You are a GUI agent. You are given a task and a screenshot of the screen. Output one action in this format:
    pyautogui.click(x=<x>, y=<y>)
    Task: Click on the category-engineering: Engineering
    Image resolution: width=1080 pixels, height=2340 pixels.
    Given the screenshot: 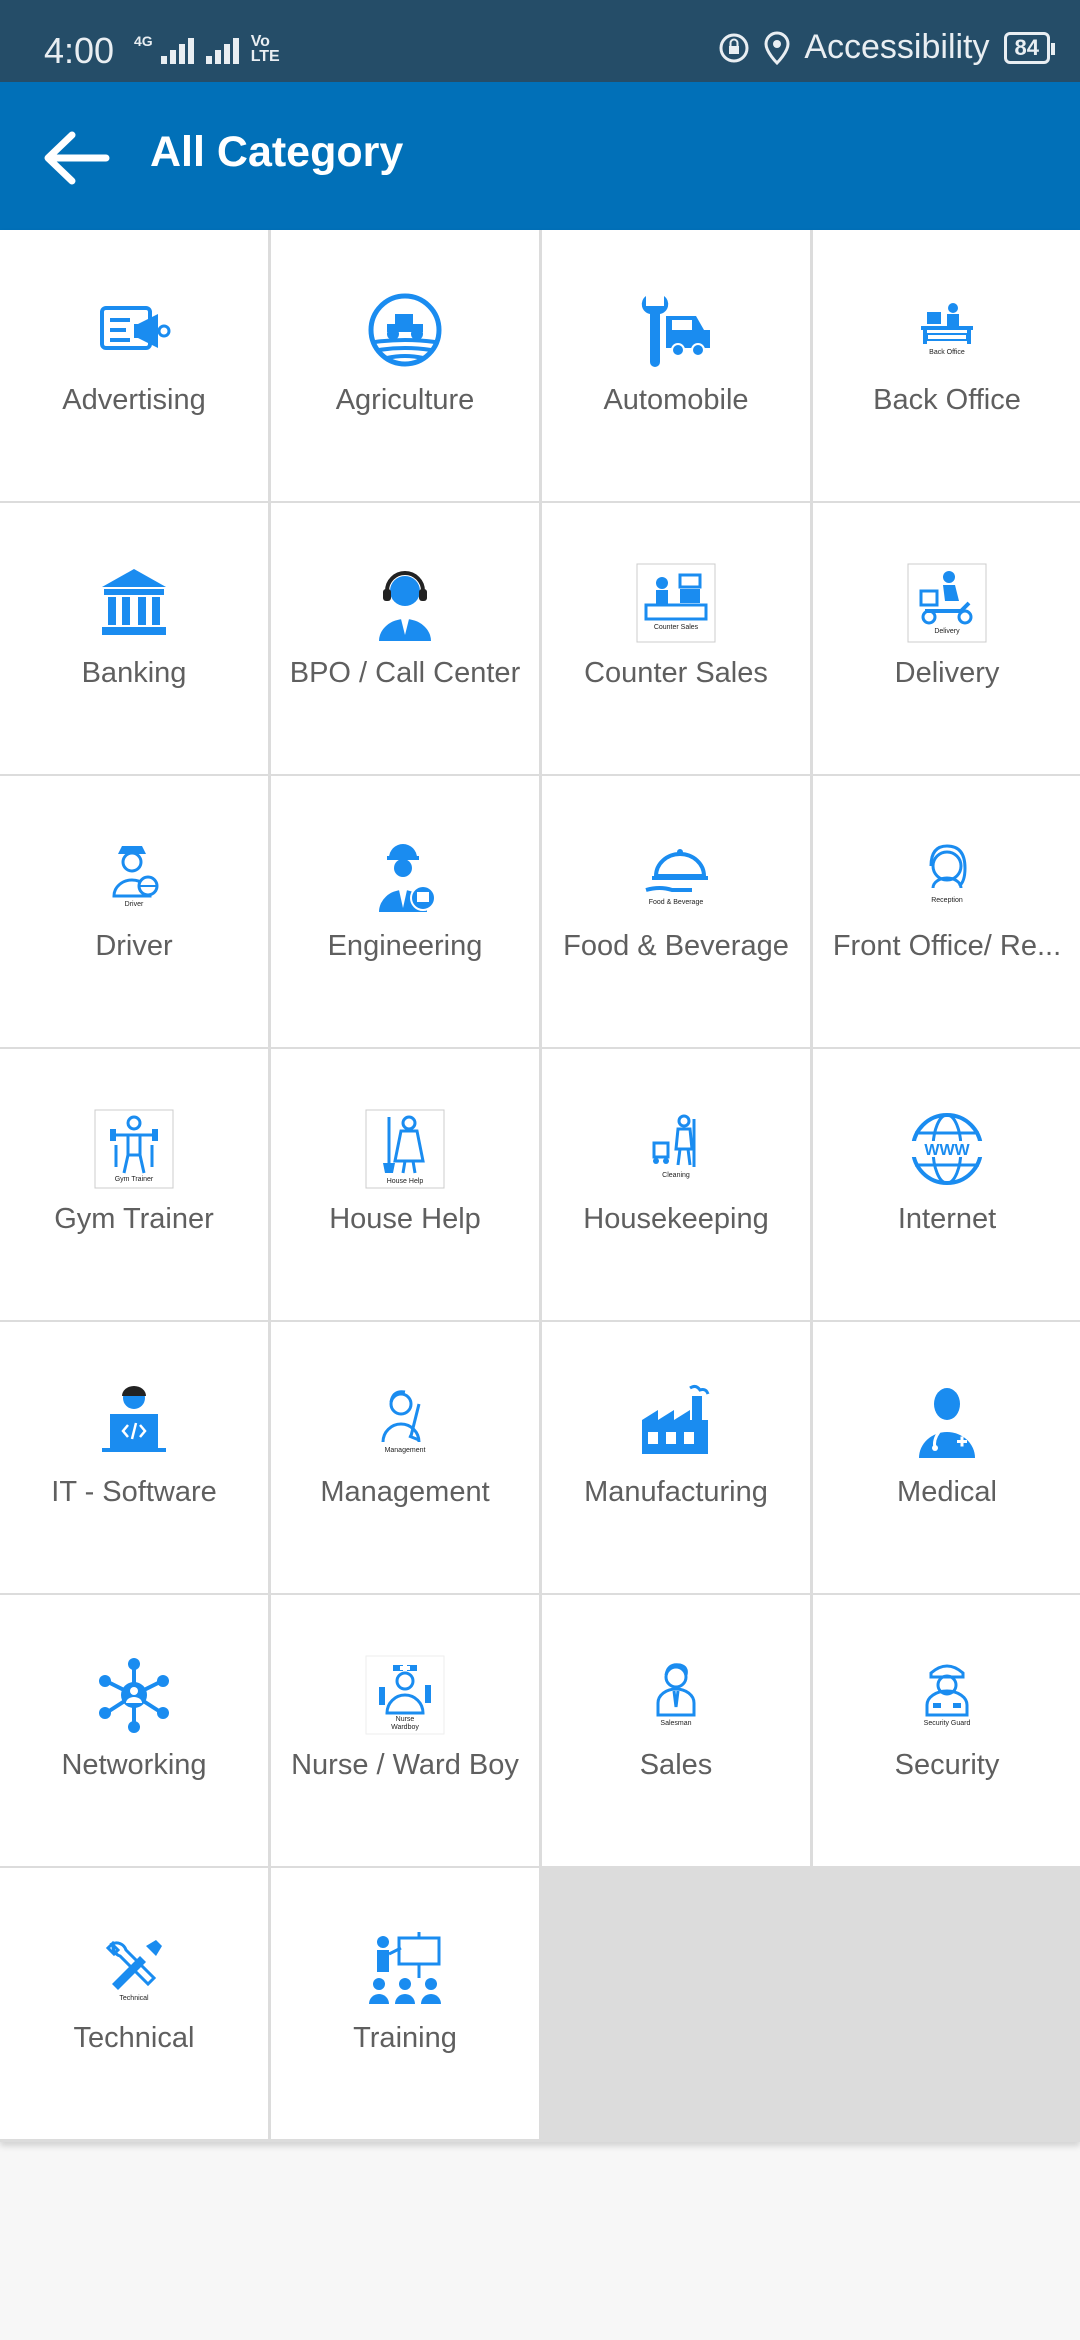 What is the action you would take?
    pyautogui.click(x=405, y=911)
    